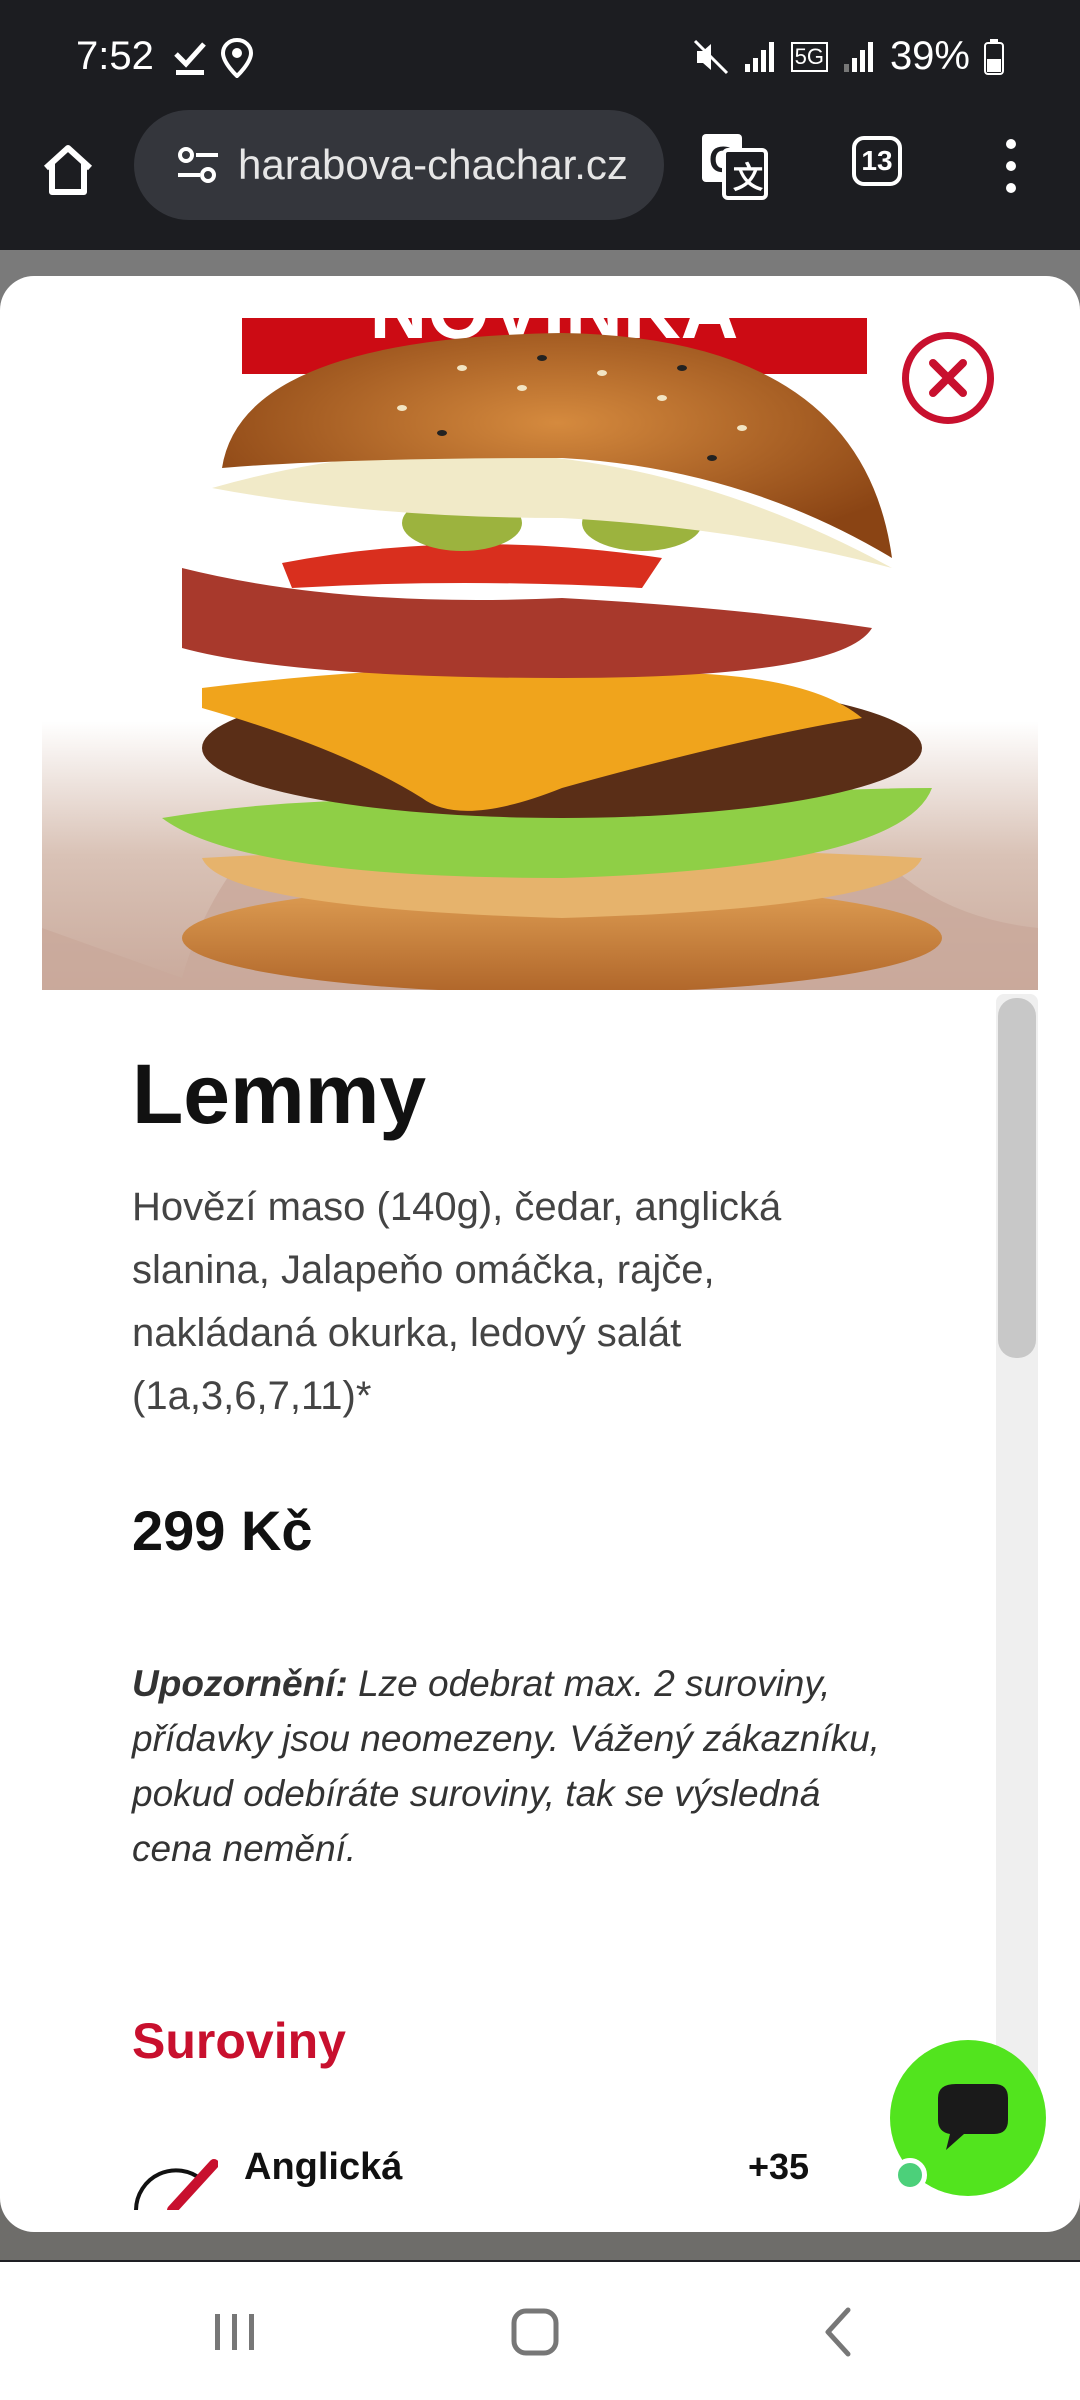 This screenshot has width=1080, height=2400. Describe the element at coordinates (239, 2041) in the screenshot. I see `ingredients-title: Suroviny` at that location.